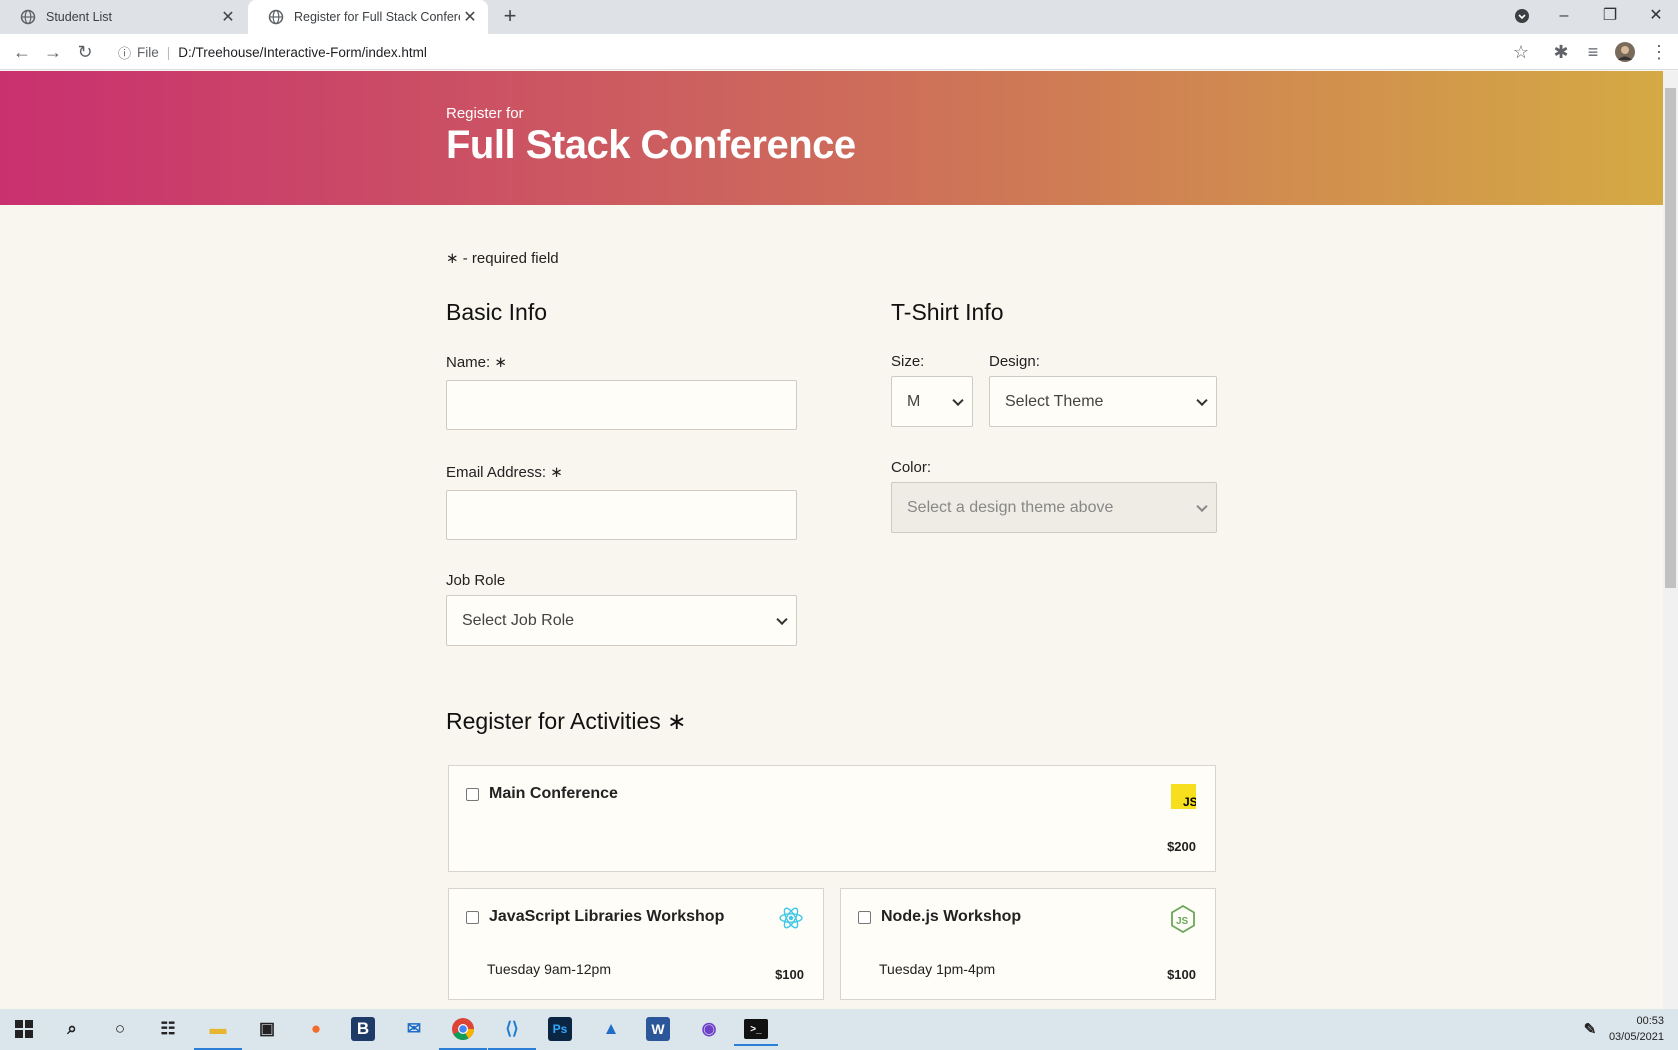 The width and height of the screenshot is (1678, 1050). Describe the element at coordinates (485, 113) in the screenshot. I see `header-subtitle: Register for` at that location.